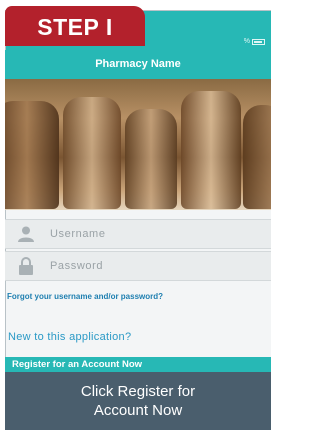 Image resolution: width=320 pixels, height=438 pixels. Describe the element at coordinates (246, 41) in the screenshot. I see `status-text: %` at that location.